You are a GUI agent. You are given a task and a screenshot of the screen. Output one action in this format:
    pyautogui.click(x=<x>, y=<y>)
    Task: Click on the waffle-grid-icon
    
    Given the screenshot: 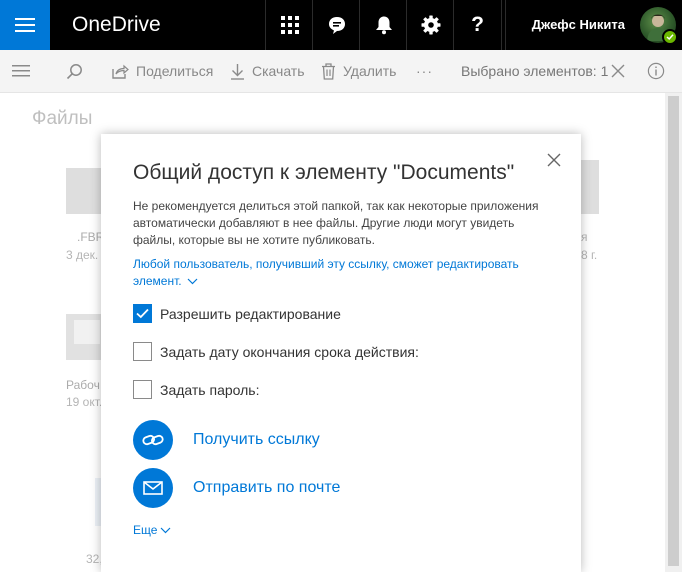 What is the action you would take?
    pyautogui.click(x=289, y=25)
    